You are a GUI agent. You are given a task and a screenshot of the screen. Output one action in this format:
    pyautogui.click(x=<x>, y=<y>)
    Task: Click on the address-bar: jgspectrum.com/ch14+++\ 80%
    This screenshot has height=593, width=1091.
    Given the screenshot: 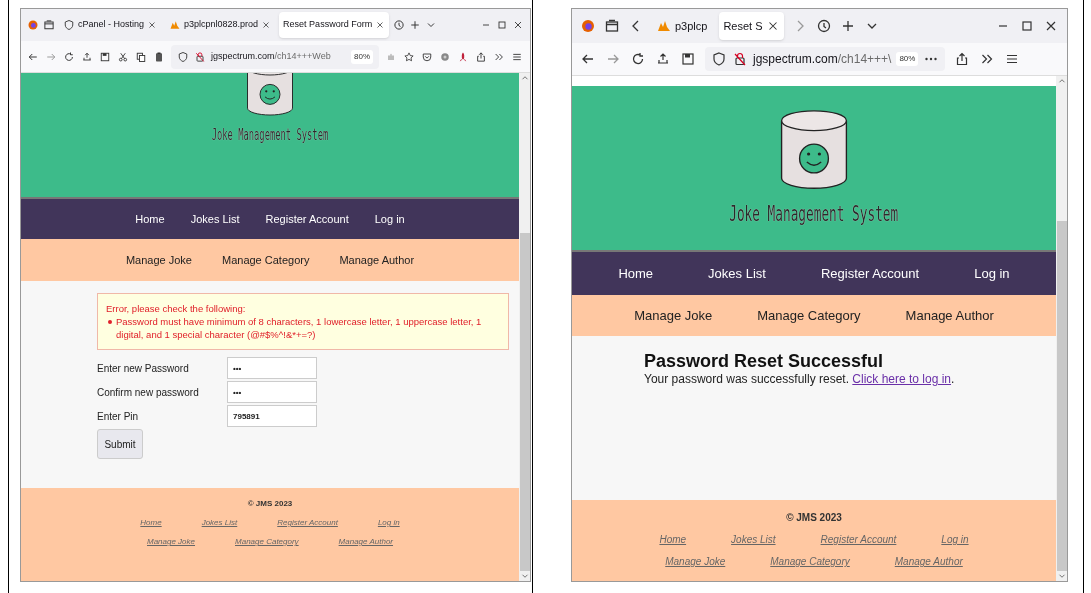 What is the action you would take?
    pyautogui.click(x=825, y=59)
    